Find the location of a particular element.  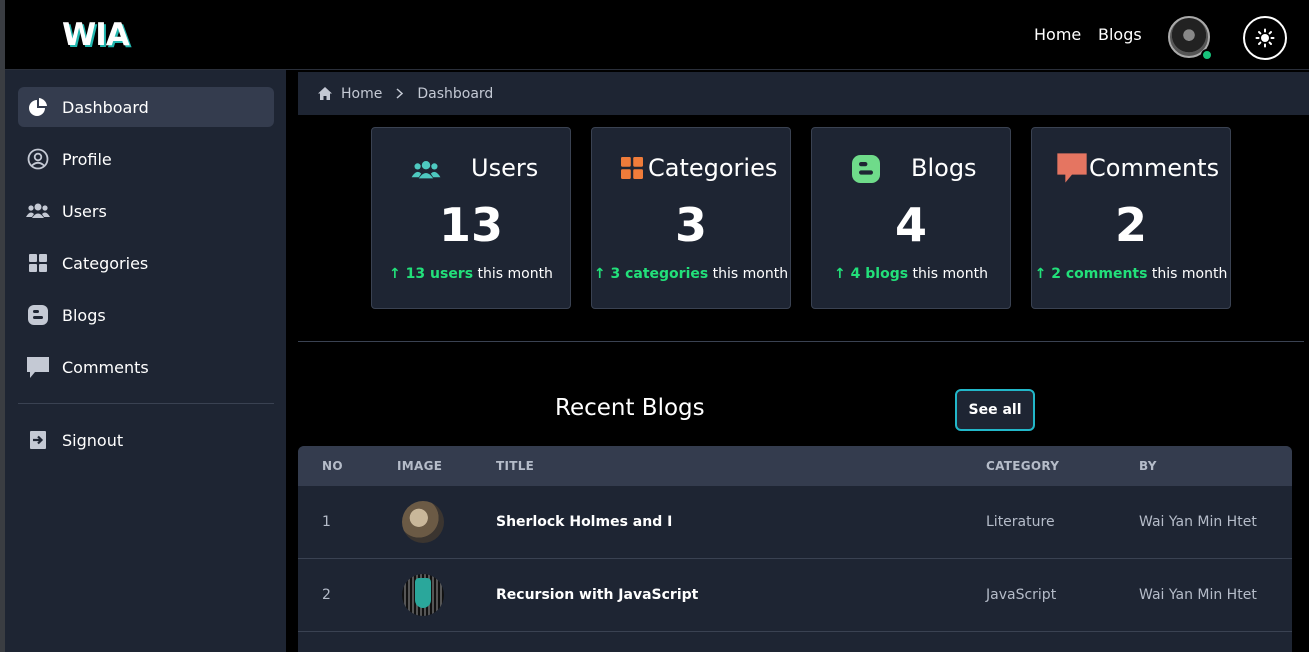

stat-card-comments: Comments 2 ↑ 2 comments this month is located at coordinates (1131, 218).